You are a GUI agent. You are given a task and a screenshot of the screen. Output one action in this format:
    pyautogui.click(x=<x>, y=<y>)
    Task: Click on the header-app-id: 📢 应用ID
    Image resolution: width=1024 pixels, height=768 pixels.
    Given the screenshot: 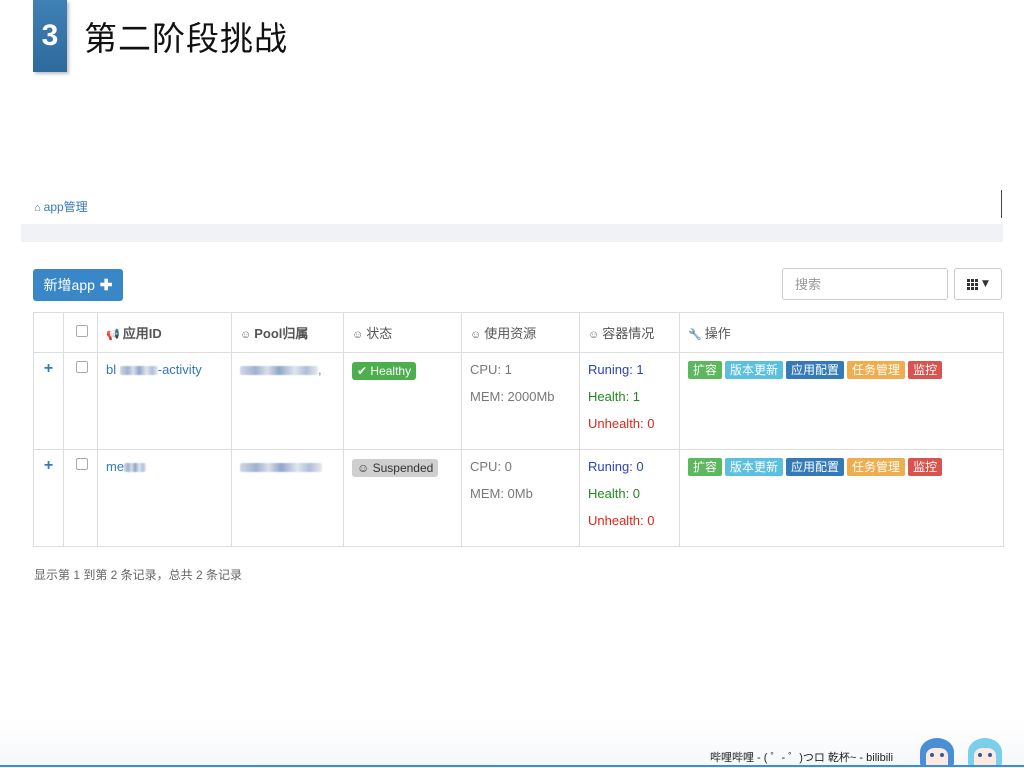 What is the action you would take?
    pyautogui.click(x=164, y=332)
    